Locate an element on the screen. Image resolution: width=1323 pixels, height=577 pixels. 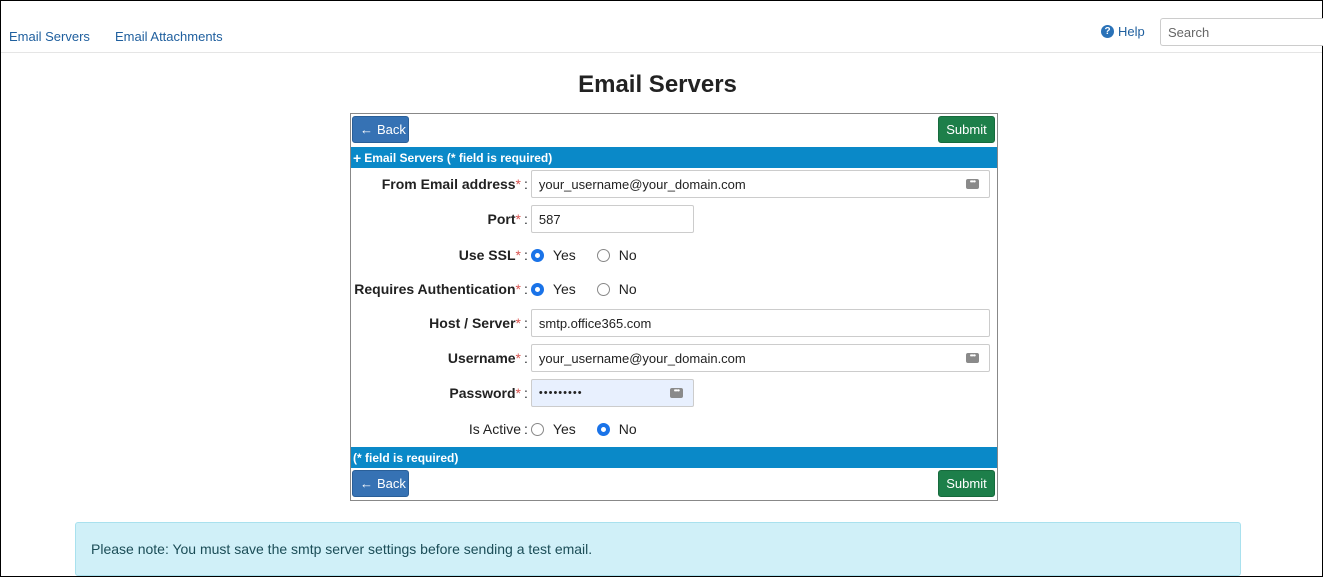
is-active-radio-group: Yes No is located at coordinates (594, 429).